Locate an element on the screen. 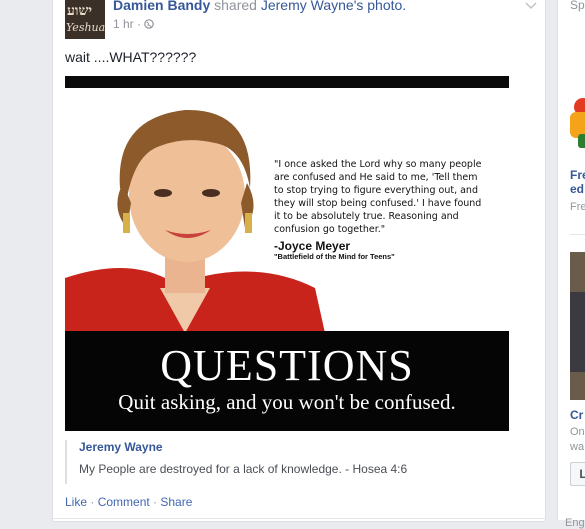 The width and height of the screenshot is (585, 529). sidebar-divider is located at coordinates (577, 234).